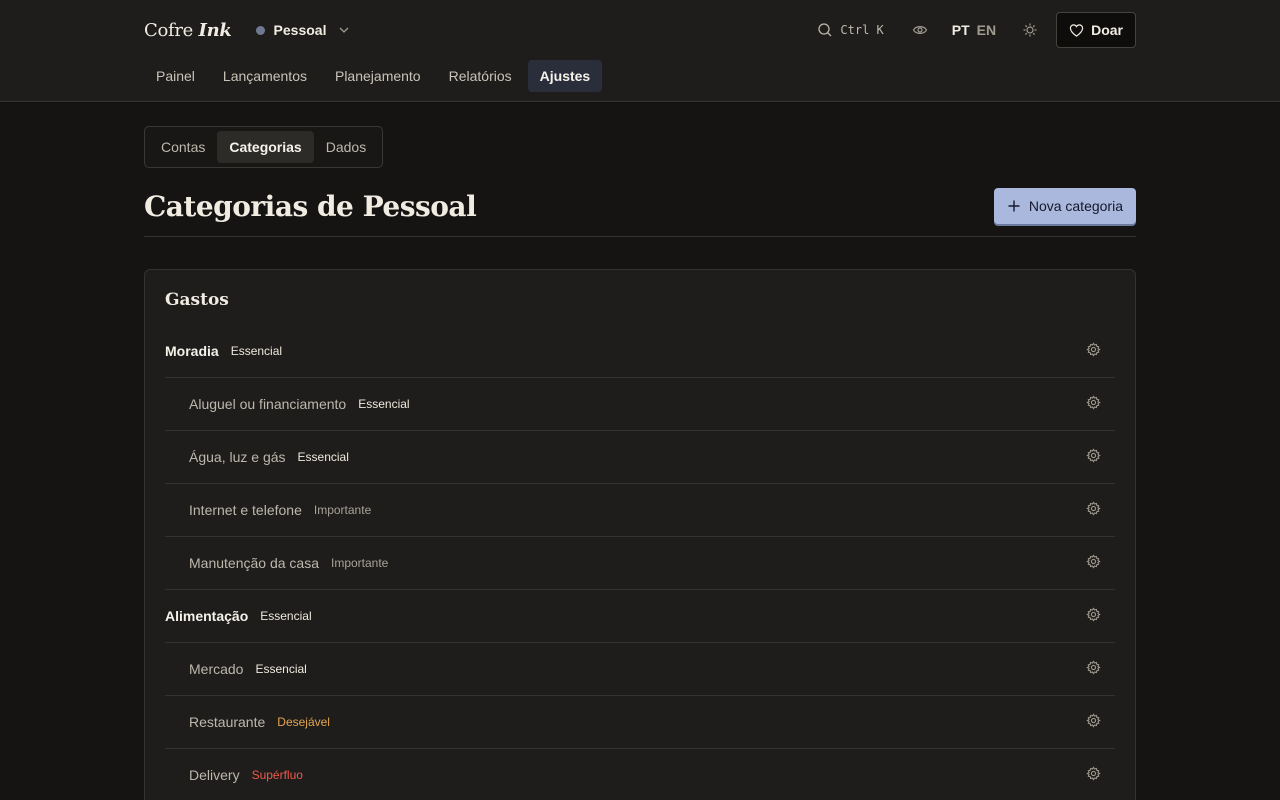 The height and width of the screenshot is (800, 1280). What do you see at coordinates (640, 457) in the screenshot?
I see `category-row: Água, luz e gás Essencial` at bounding box center [640, 457].